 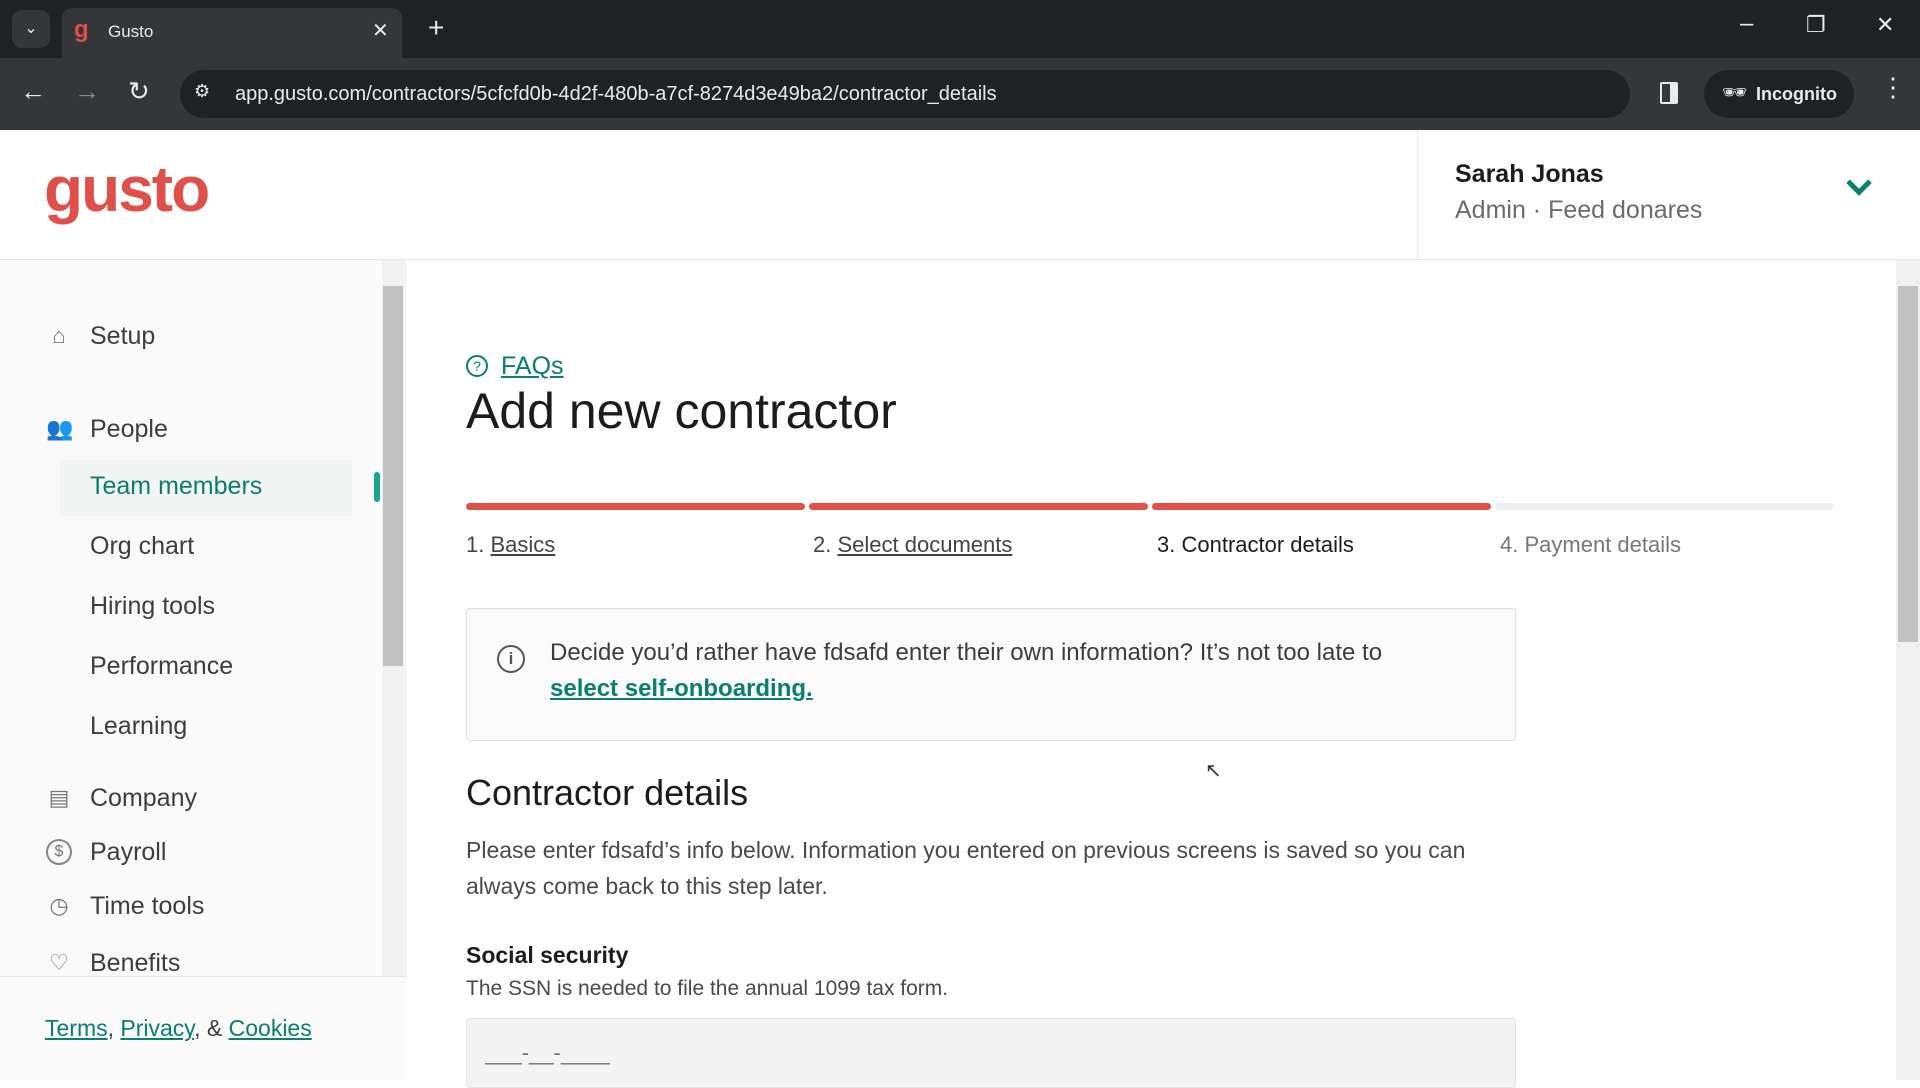 I want to click on sidebar-item-company: Company, so click(x=143, y=798).